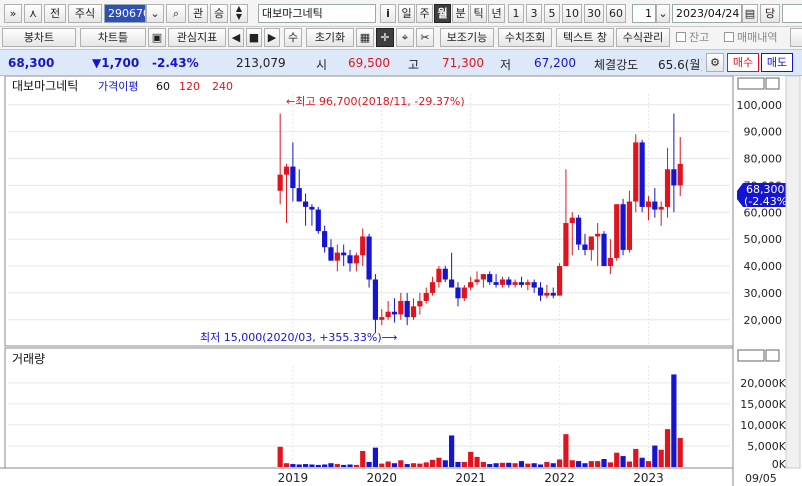  Describe the element at coordinates (369, 63) in the screenshot. I see `open-value: 69,500` at that location.